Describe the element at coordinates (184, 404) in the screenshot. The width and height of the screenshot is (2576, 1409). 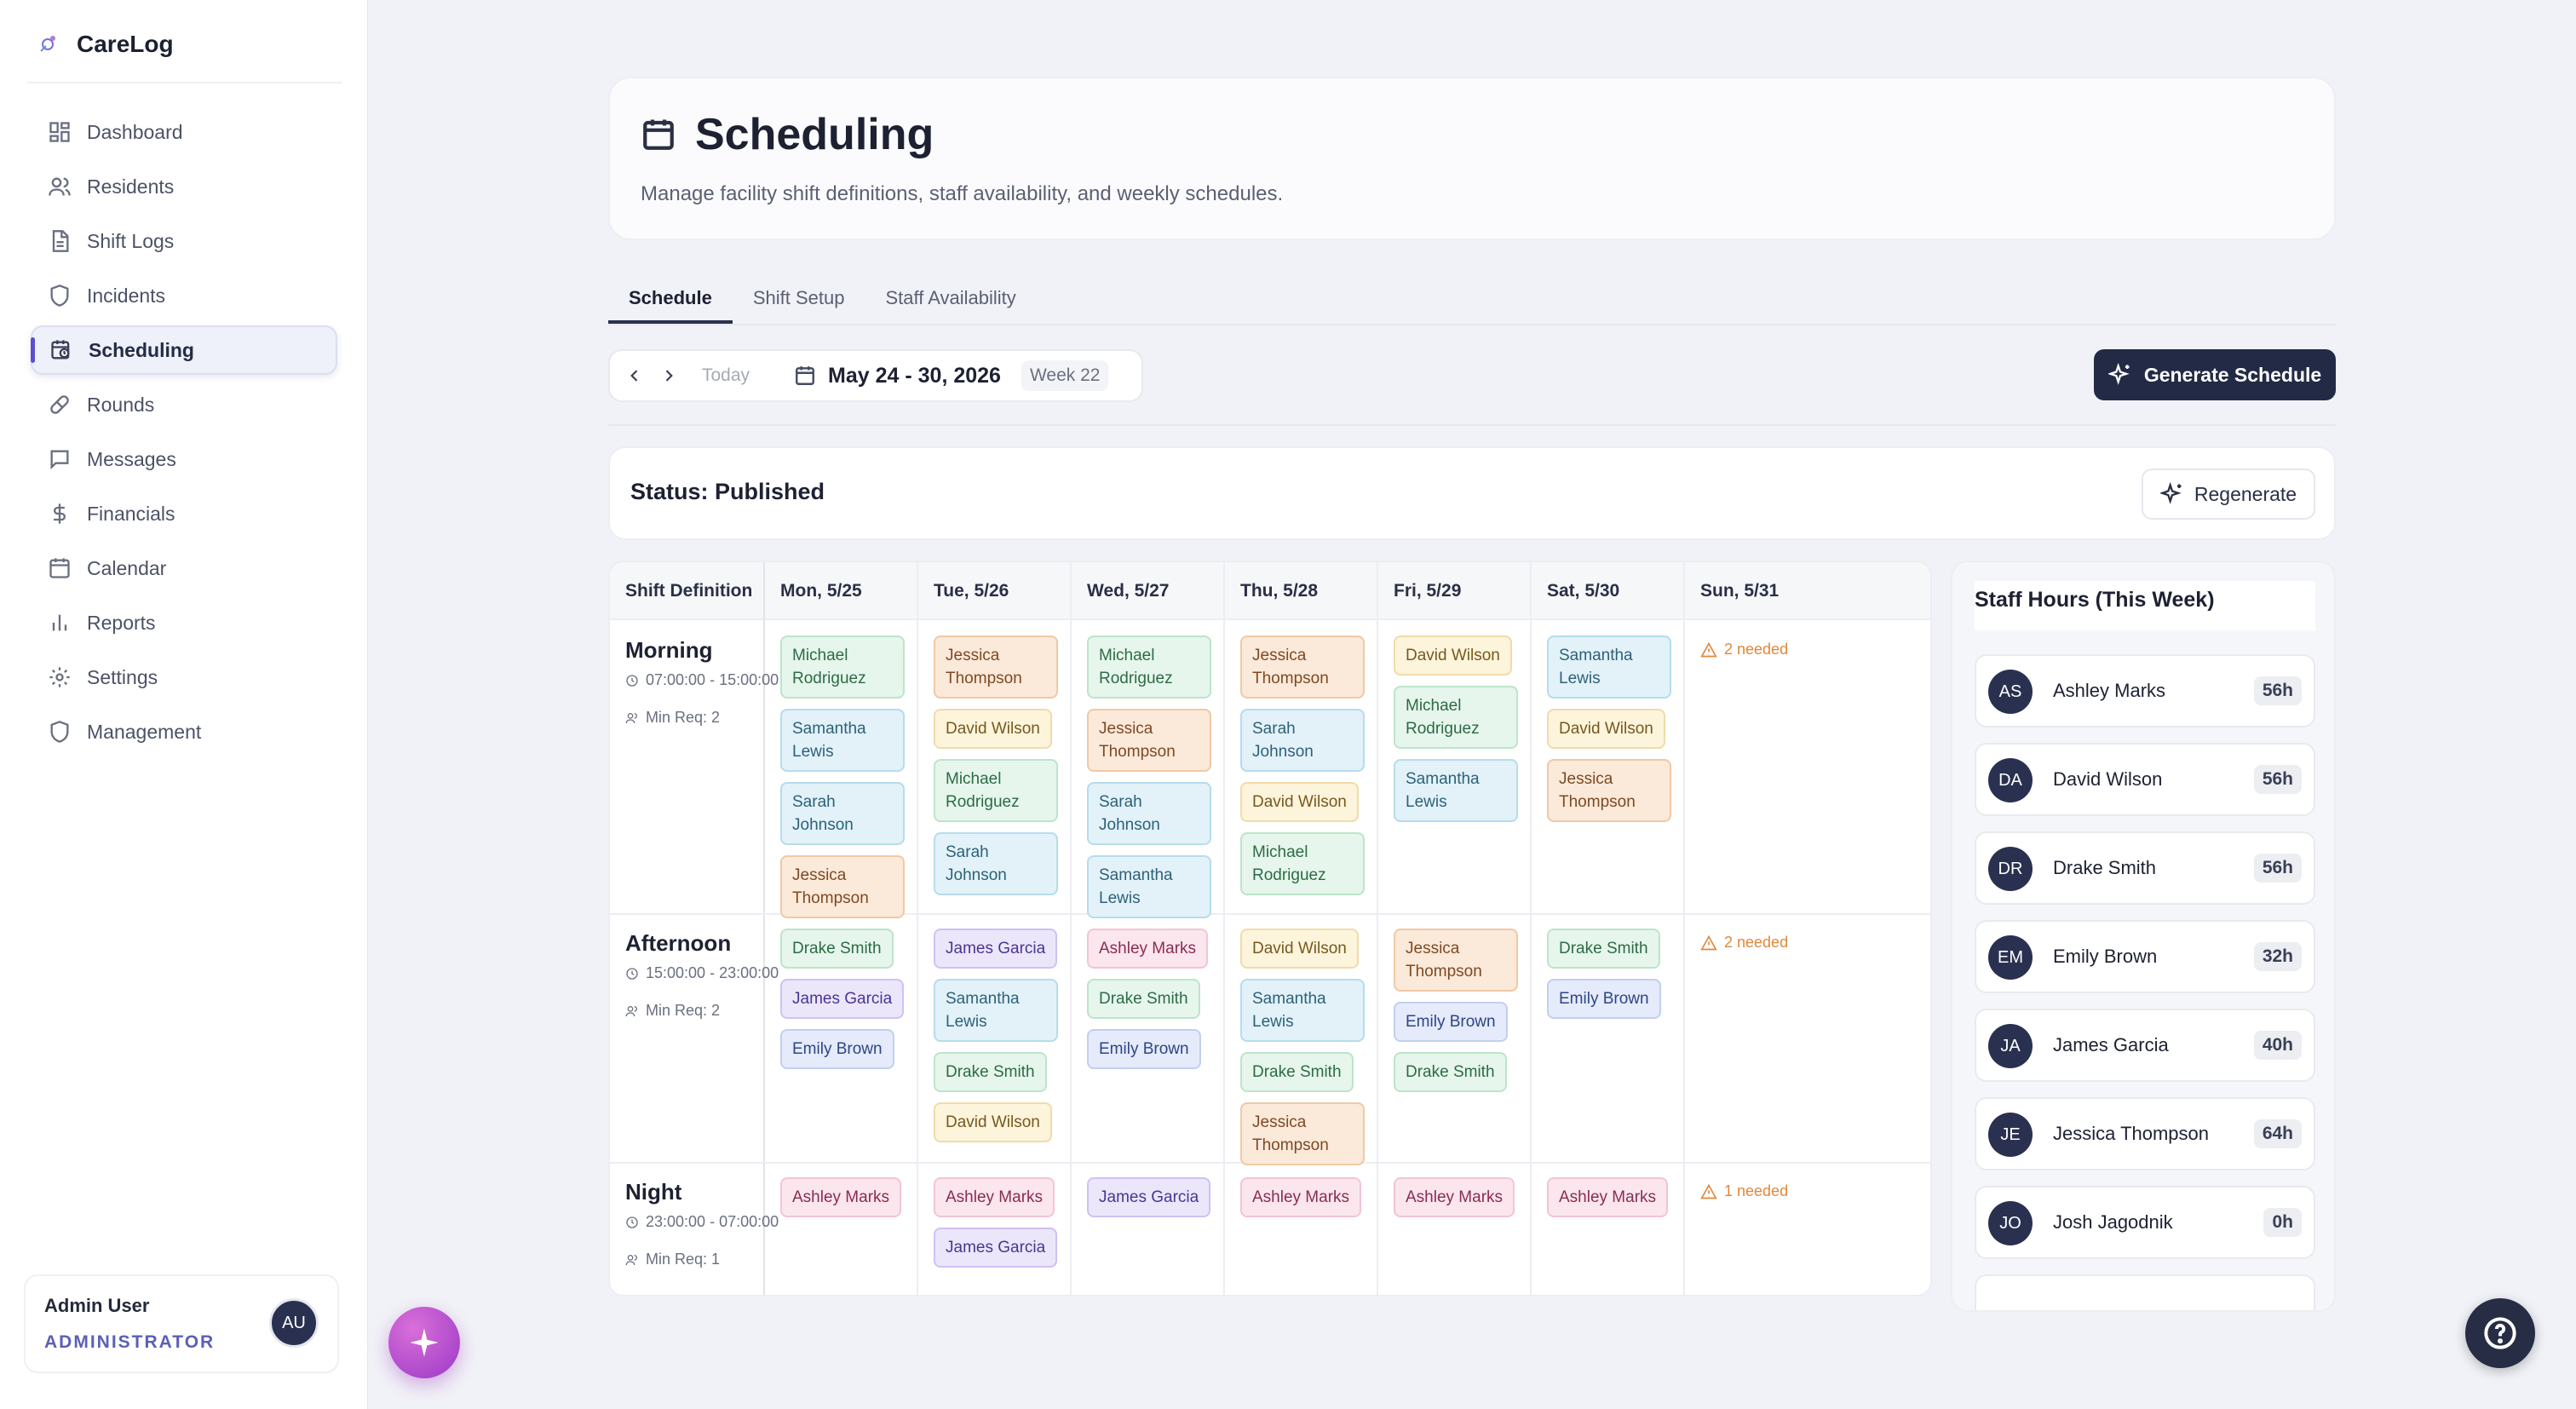
I see `sidebar-item-rounds: Rounds` at that location.